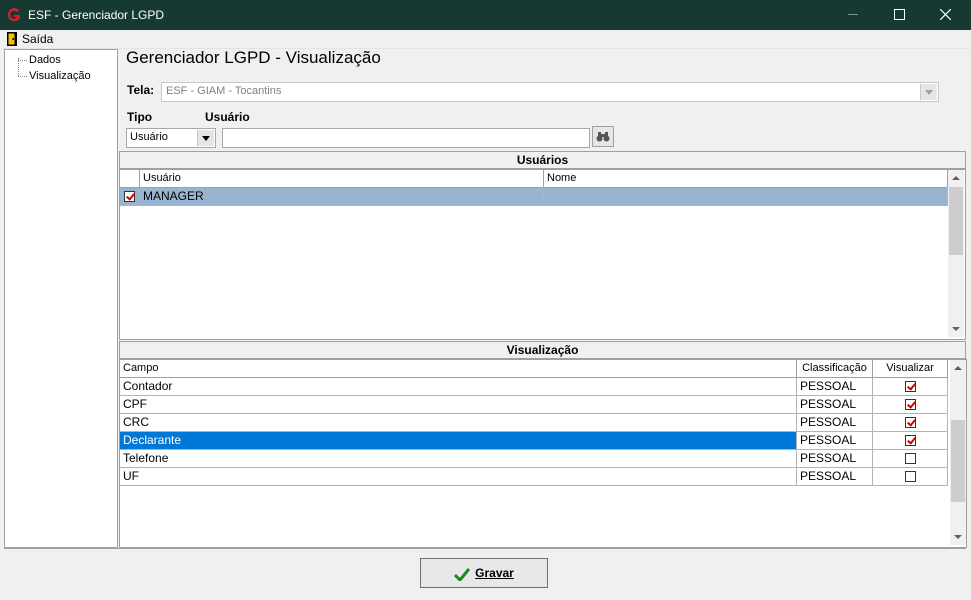 This screenshot has height=600, width=971. I want to click on user-checkbox, so click(129, 196).